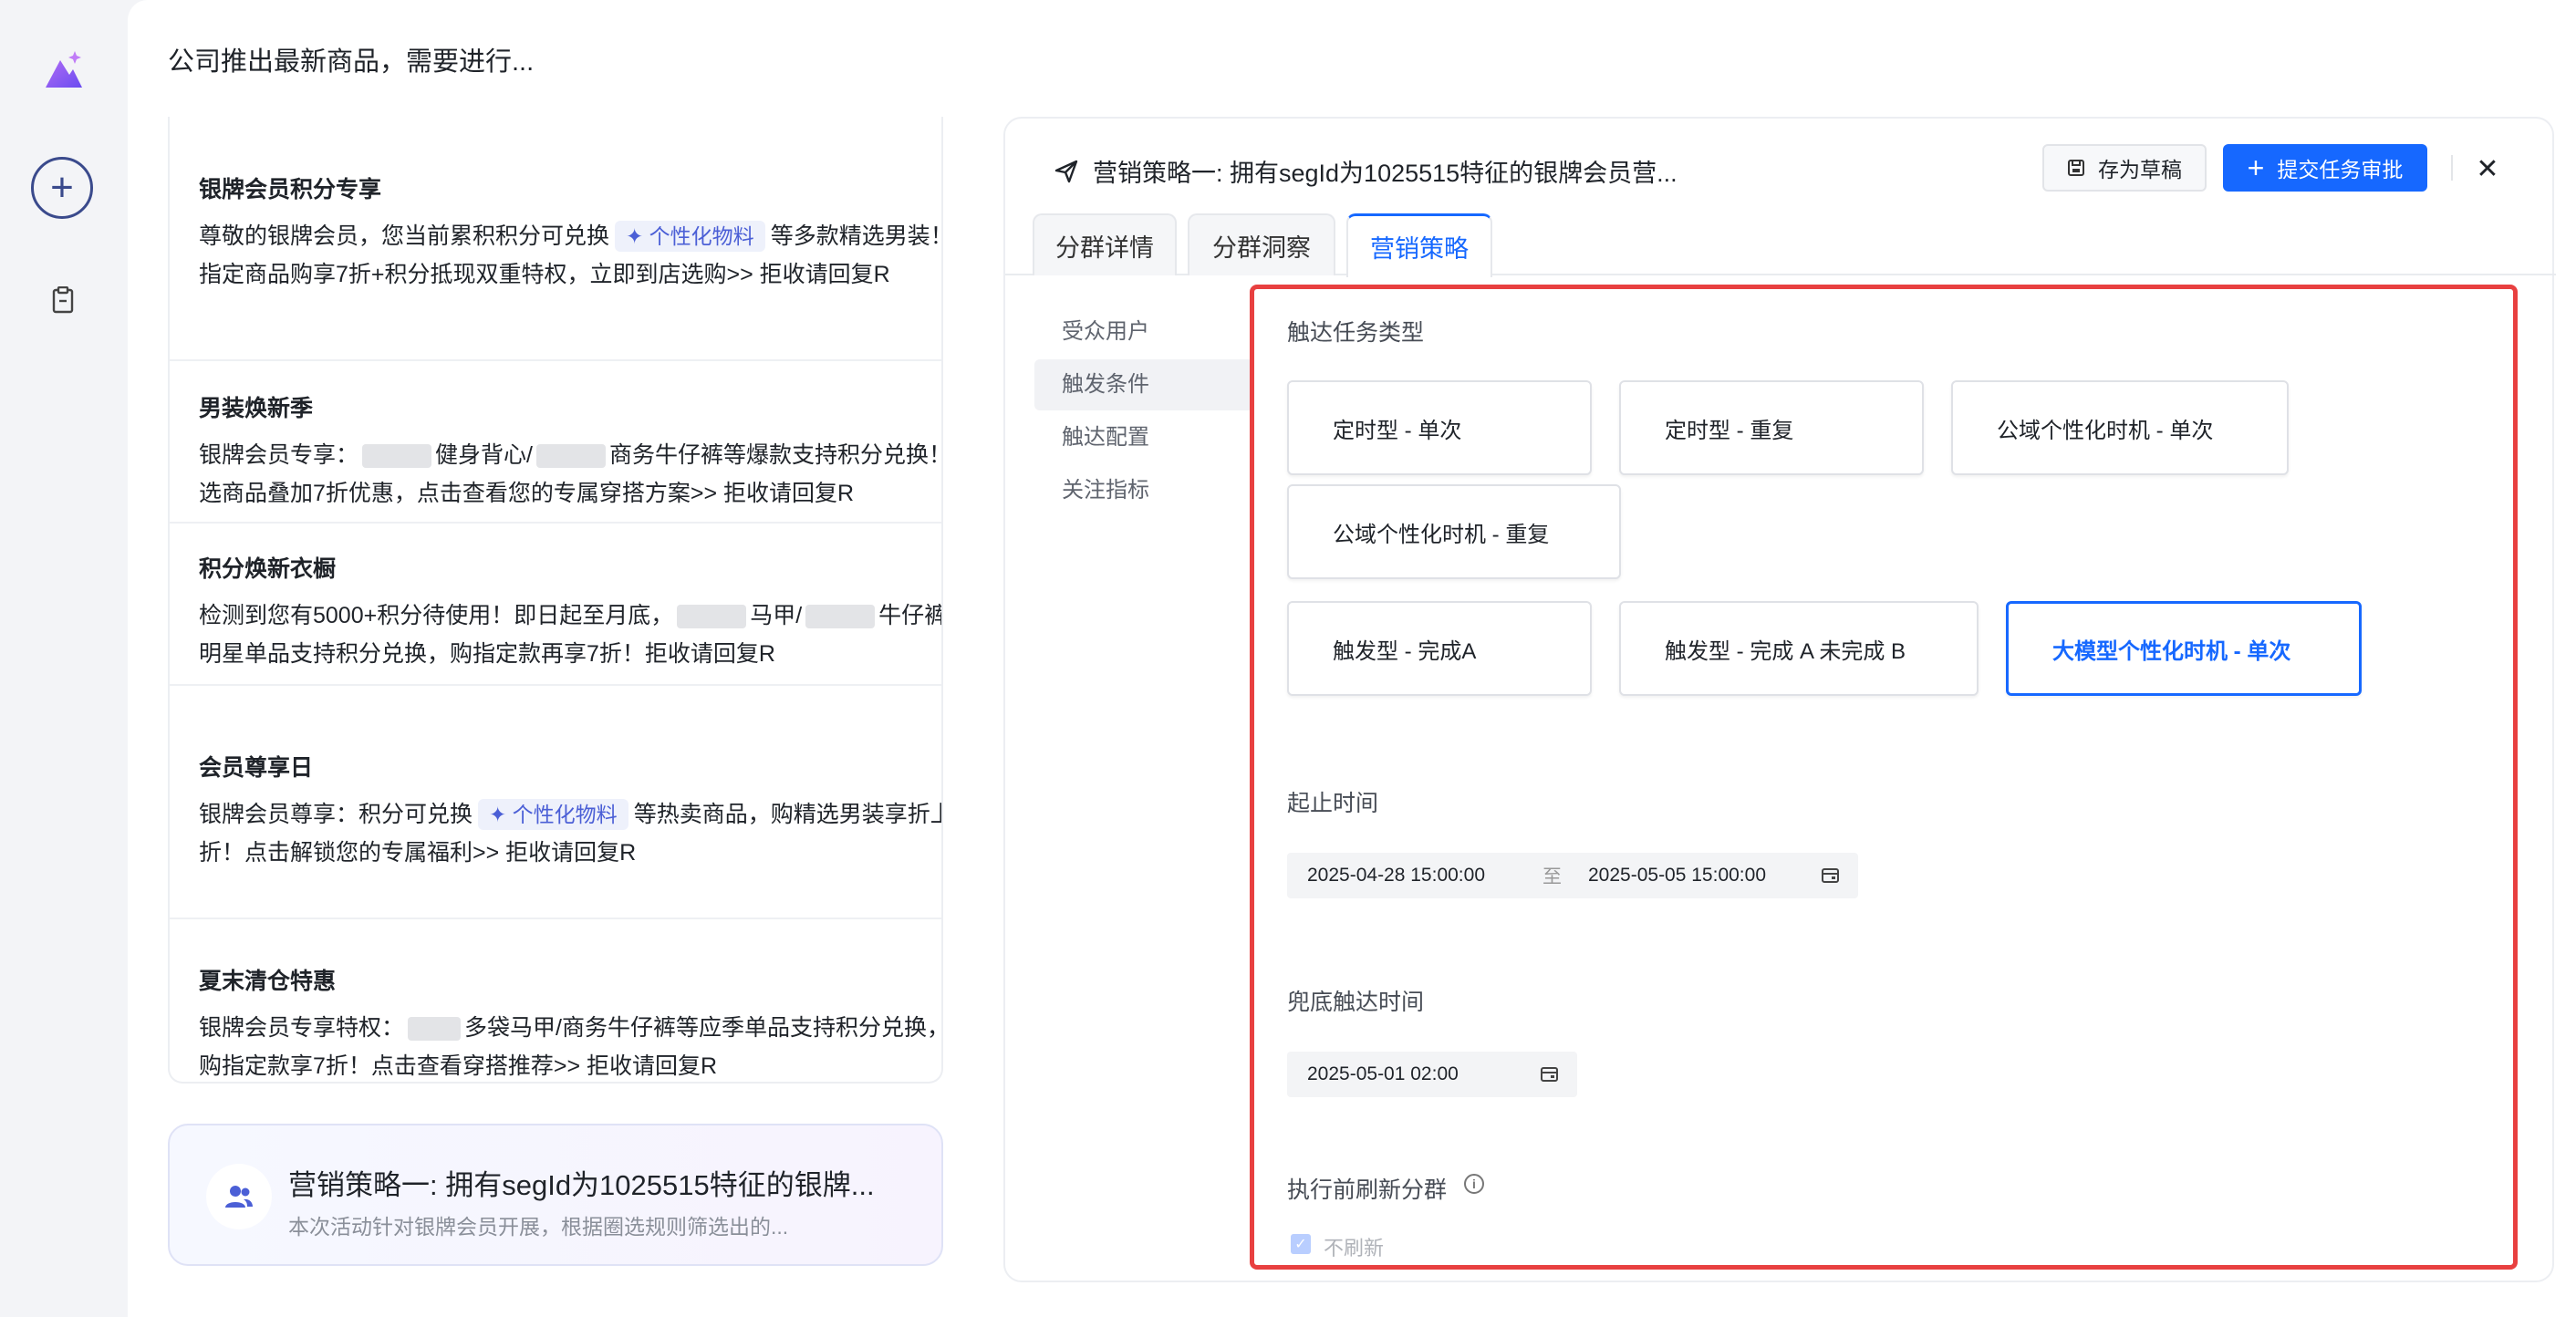 This screenshot has height=1317, width=2576. Describe the element at coordinates (1780, 245) in the screenshot. I see `tab-bar: 分群详情 分群洞察 营销策略` at that location.